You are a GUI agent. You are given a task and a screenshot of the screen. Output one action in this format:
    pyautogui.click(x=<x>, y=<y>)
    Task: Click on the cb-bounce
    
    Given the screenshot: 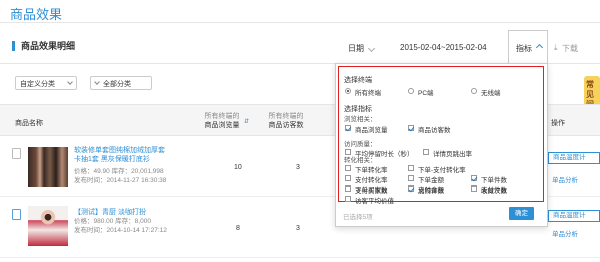 What is the action you would take?
    pyautogui.click(x=426, y=152)
    